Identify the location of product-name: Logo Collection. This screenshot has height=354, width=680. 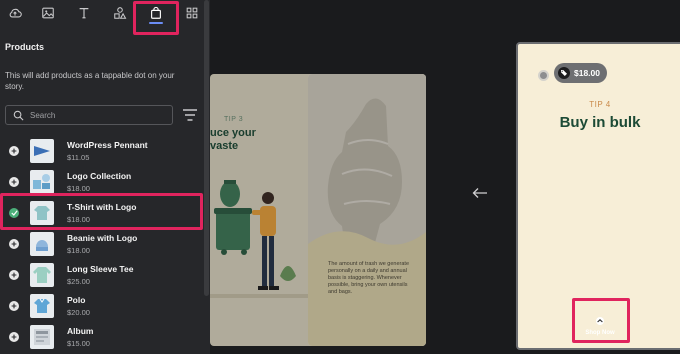
(99, 176).